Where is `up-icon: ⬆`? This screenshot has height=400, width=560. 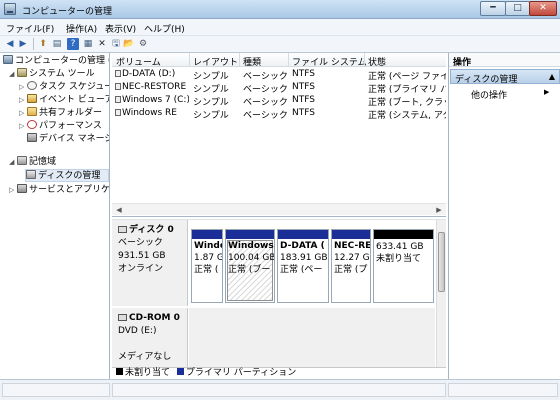
up-icon: ⬆ is located at coordinates (43, 44).